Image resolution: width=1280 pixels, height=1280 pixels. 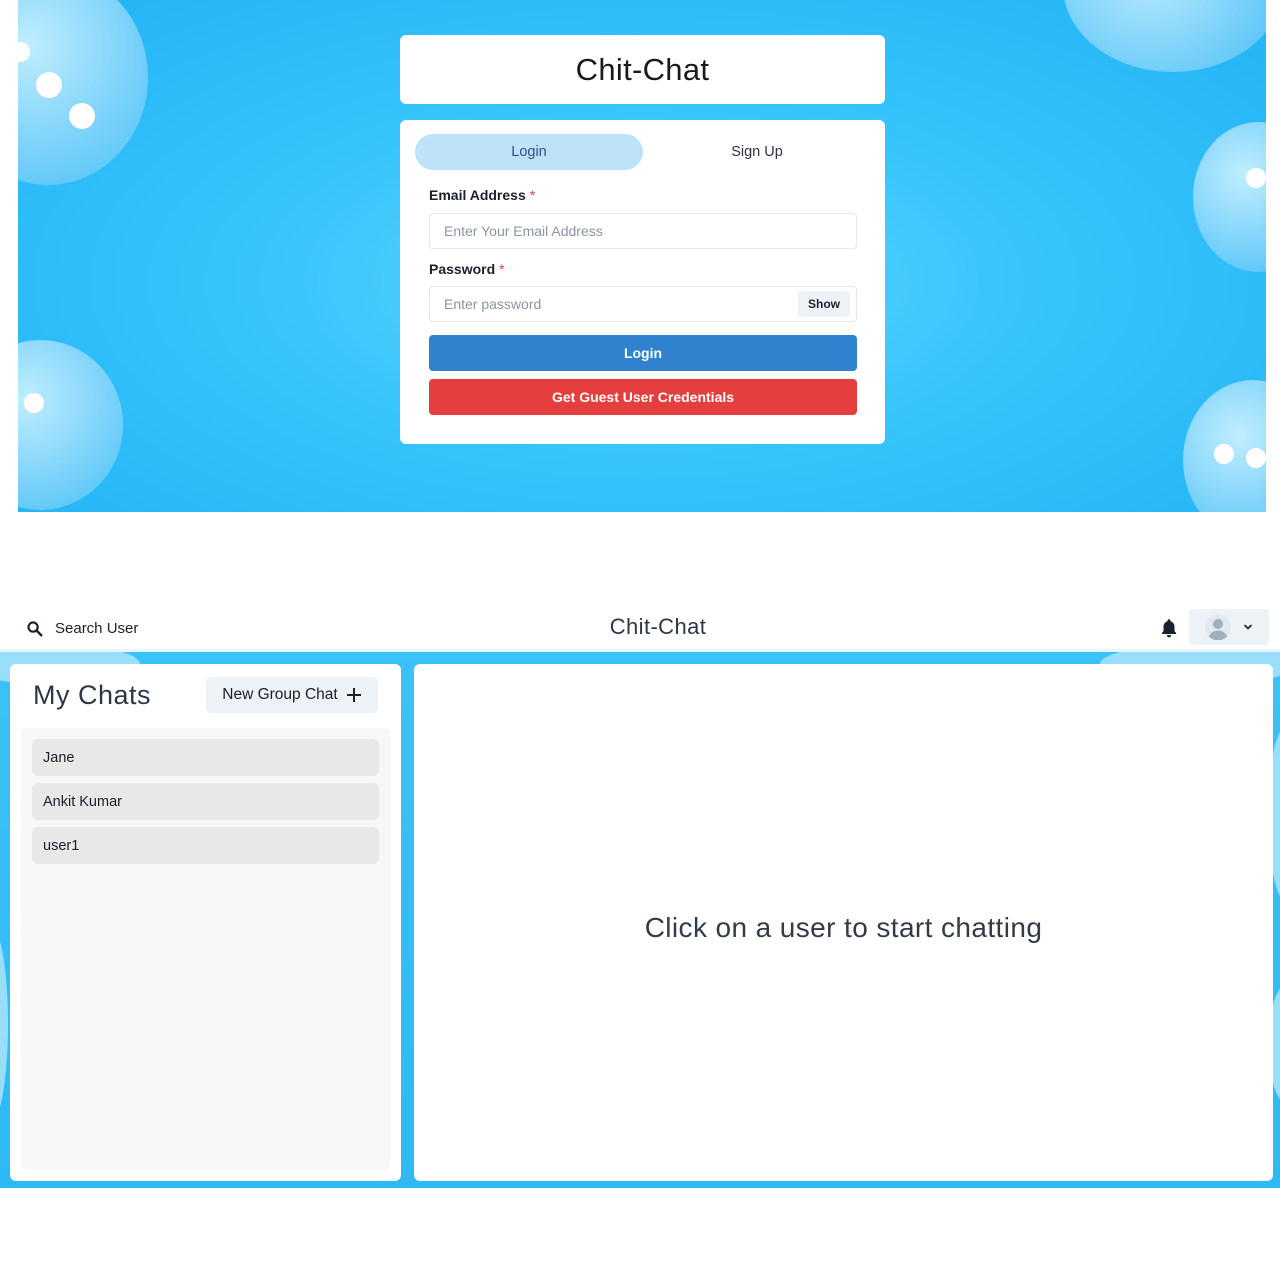 I want to click on profile-menu-button, so click(x=1229, y=627).